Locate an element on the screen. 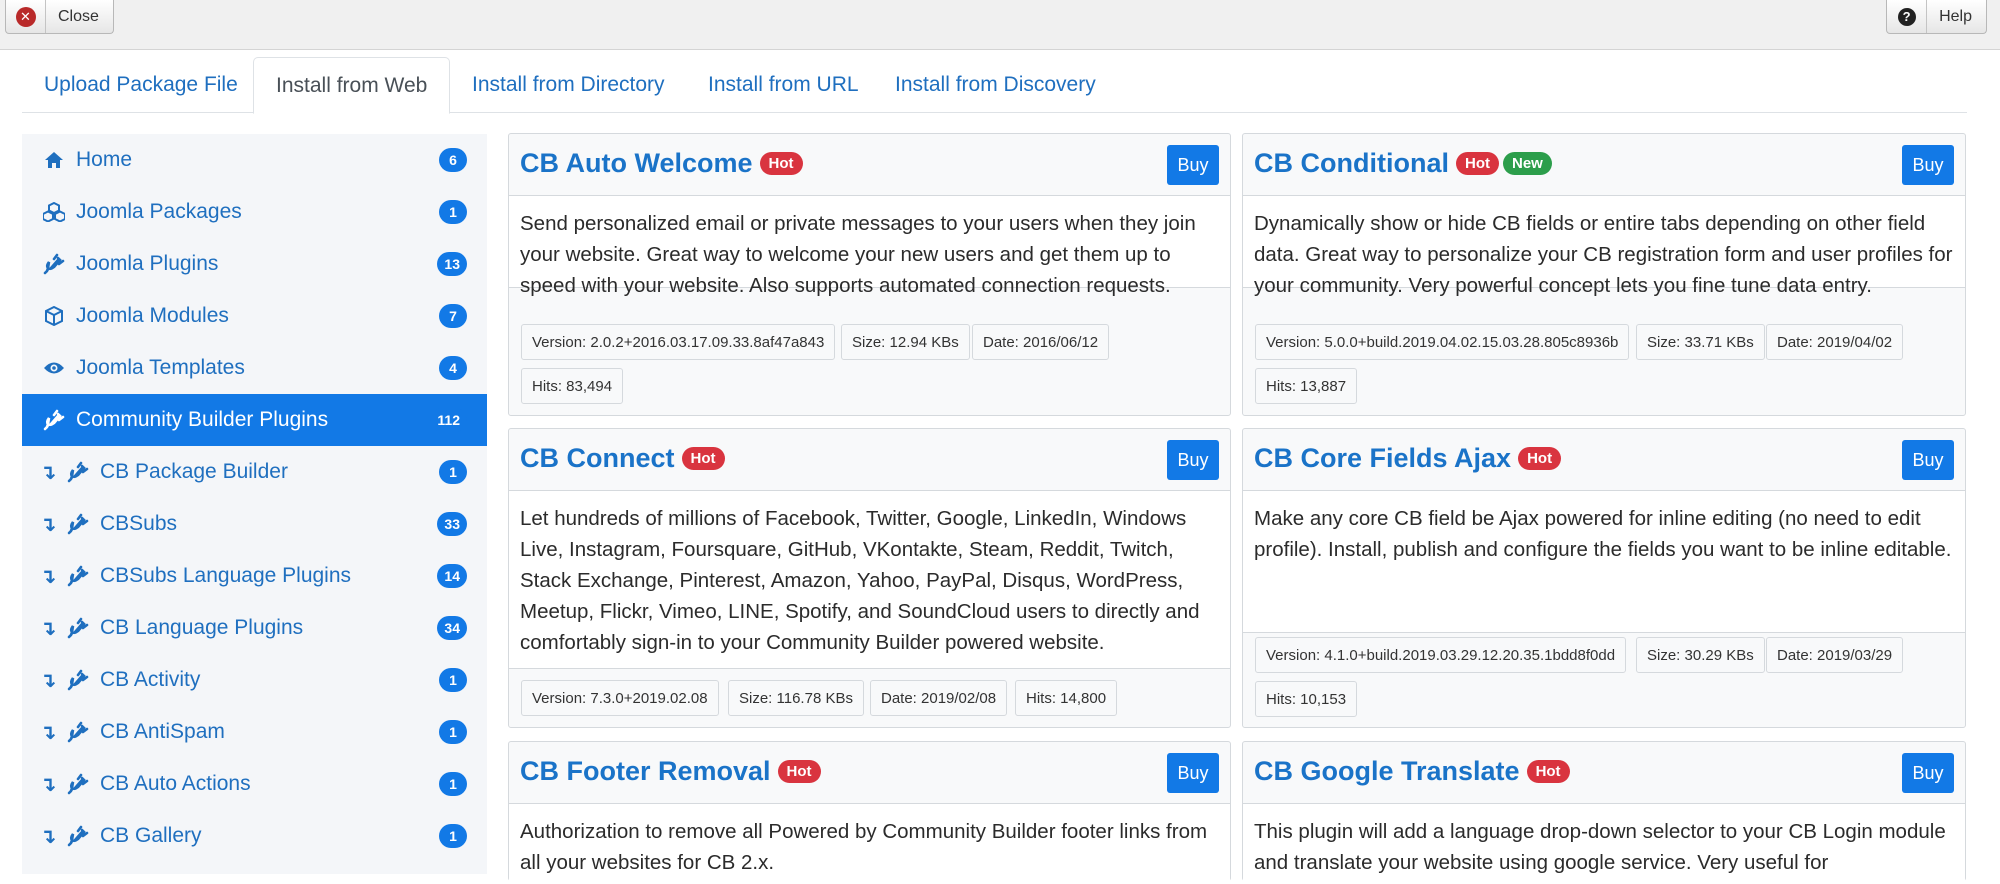  sidebar-item-cb-auto-actions: ↴ CB Auto Actions 1 is located at coordinates (254, 784).